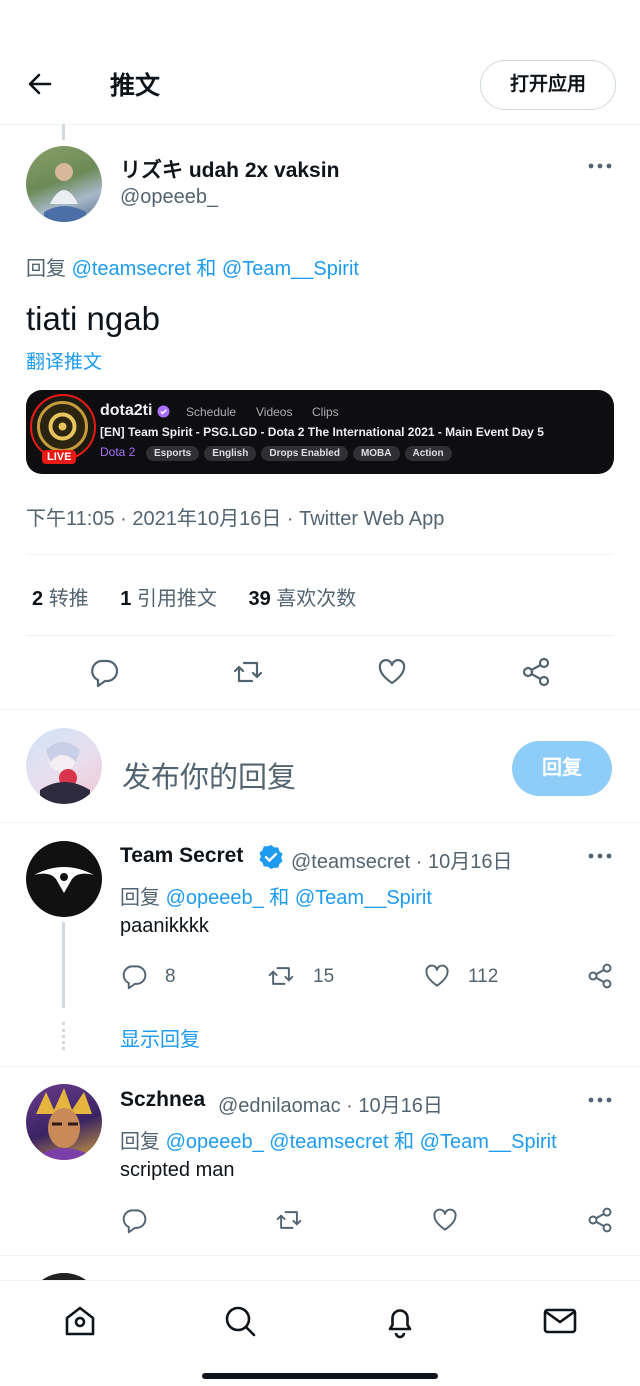 Image resolution: width=640 pixels, height=1386 pixels. I want to click on tweet-stats: 2 转推 1 引用推文 39 喜欢次数, so click(194, 596).